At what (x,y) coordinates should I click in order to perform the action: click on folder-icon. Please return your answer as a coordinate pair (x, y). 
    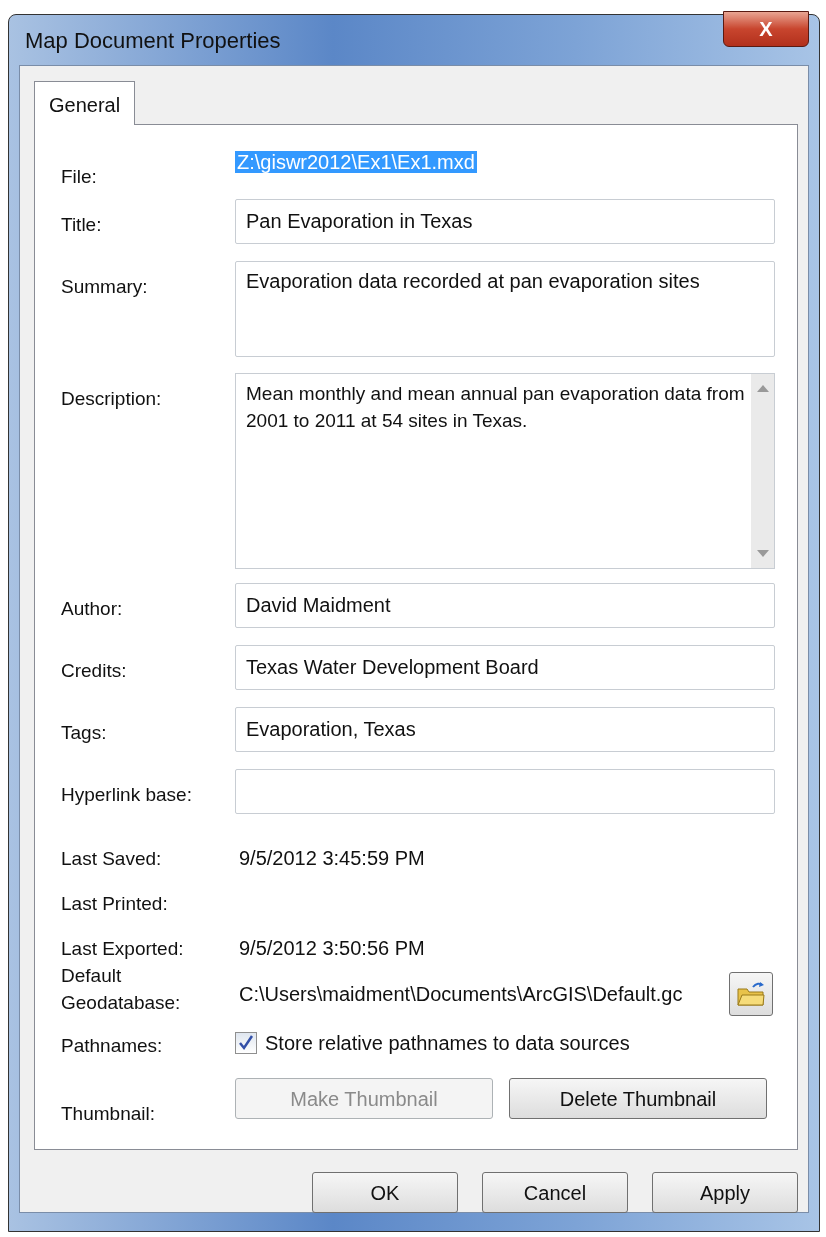
    Looking at the image, I should click on (751, 994).